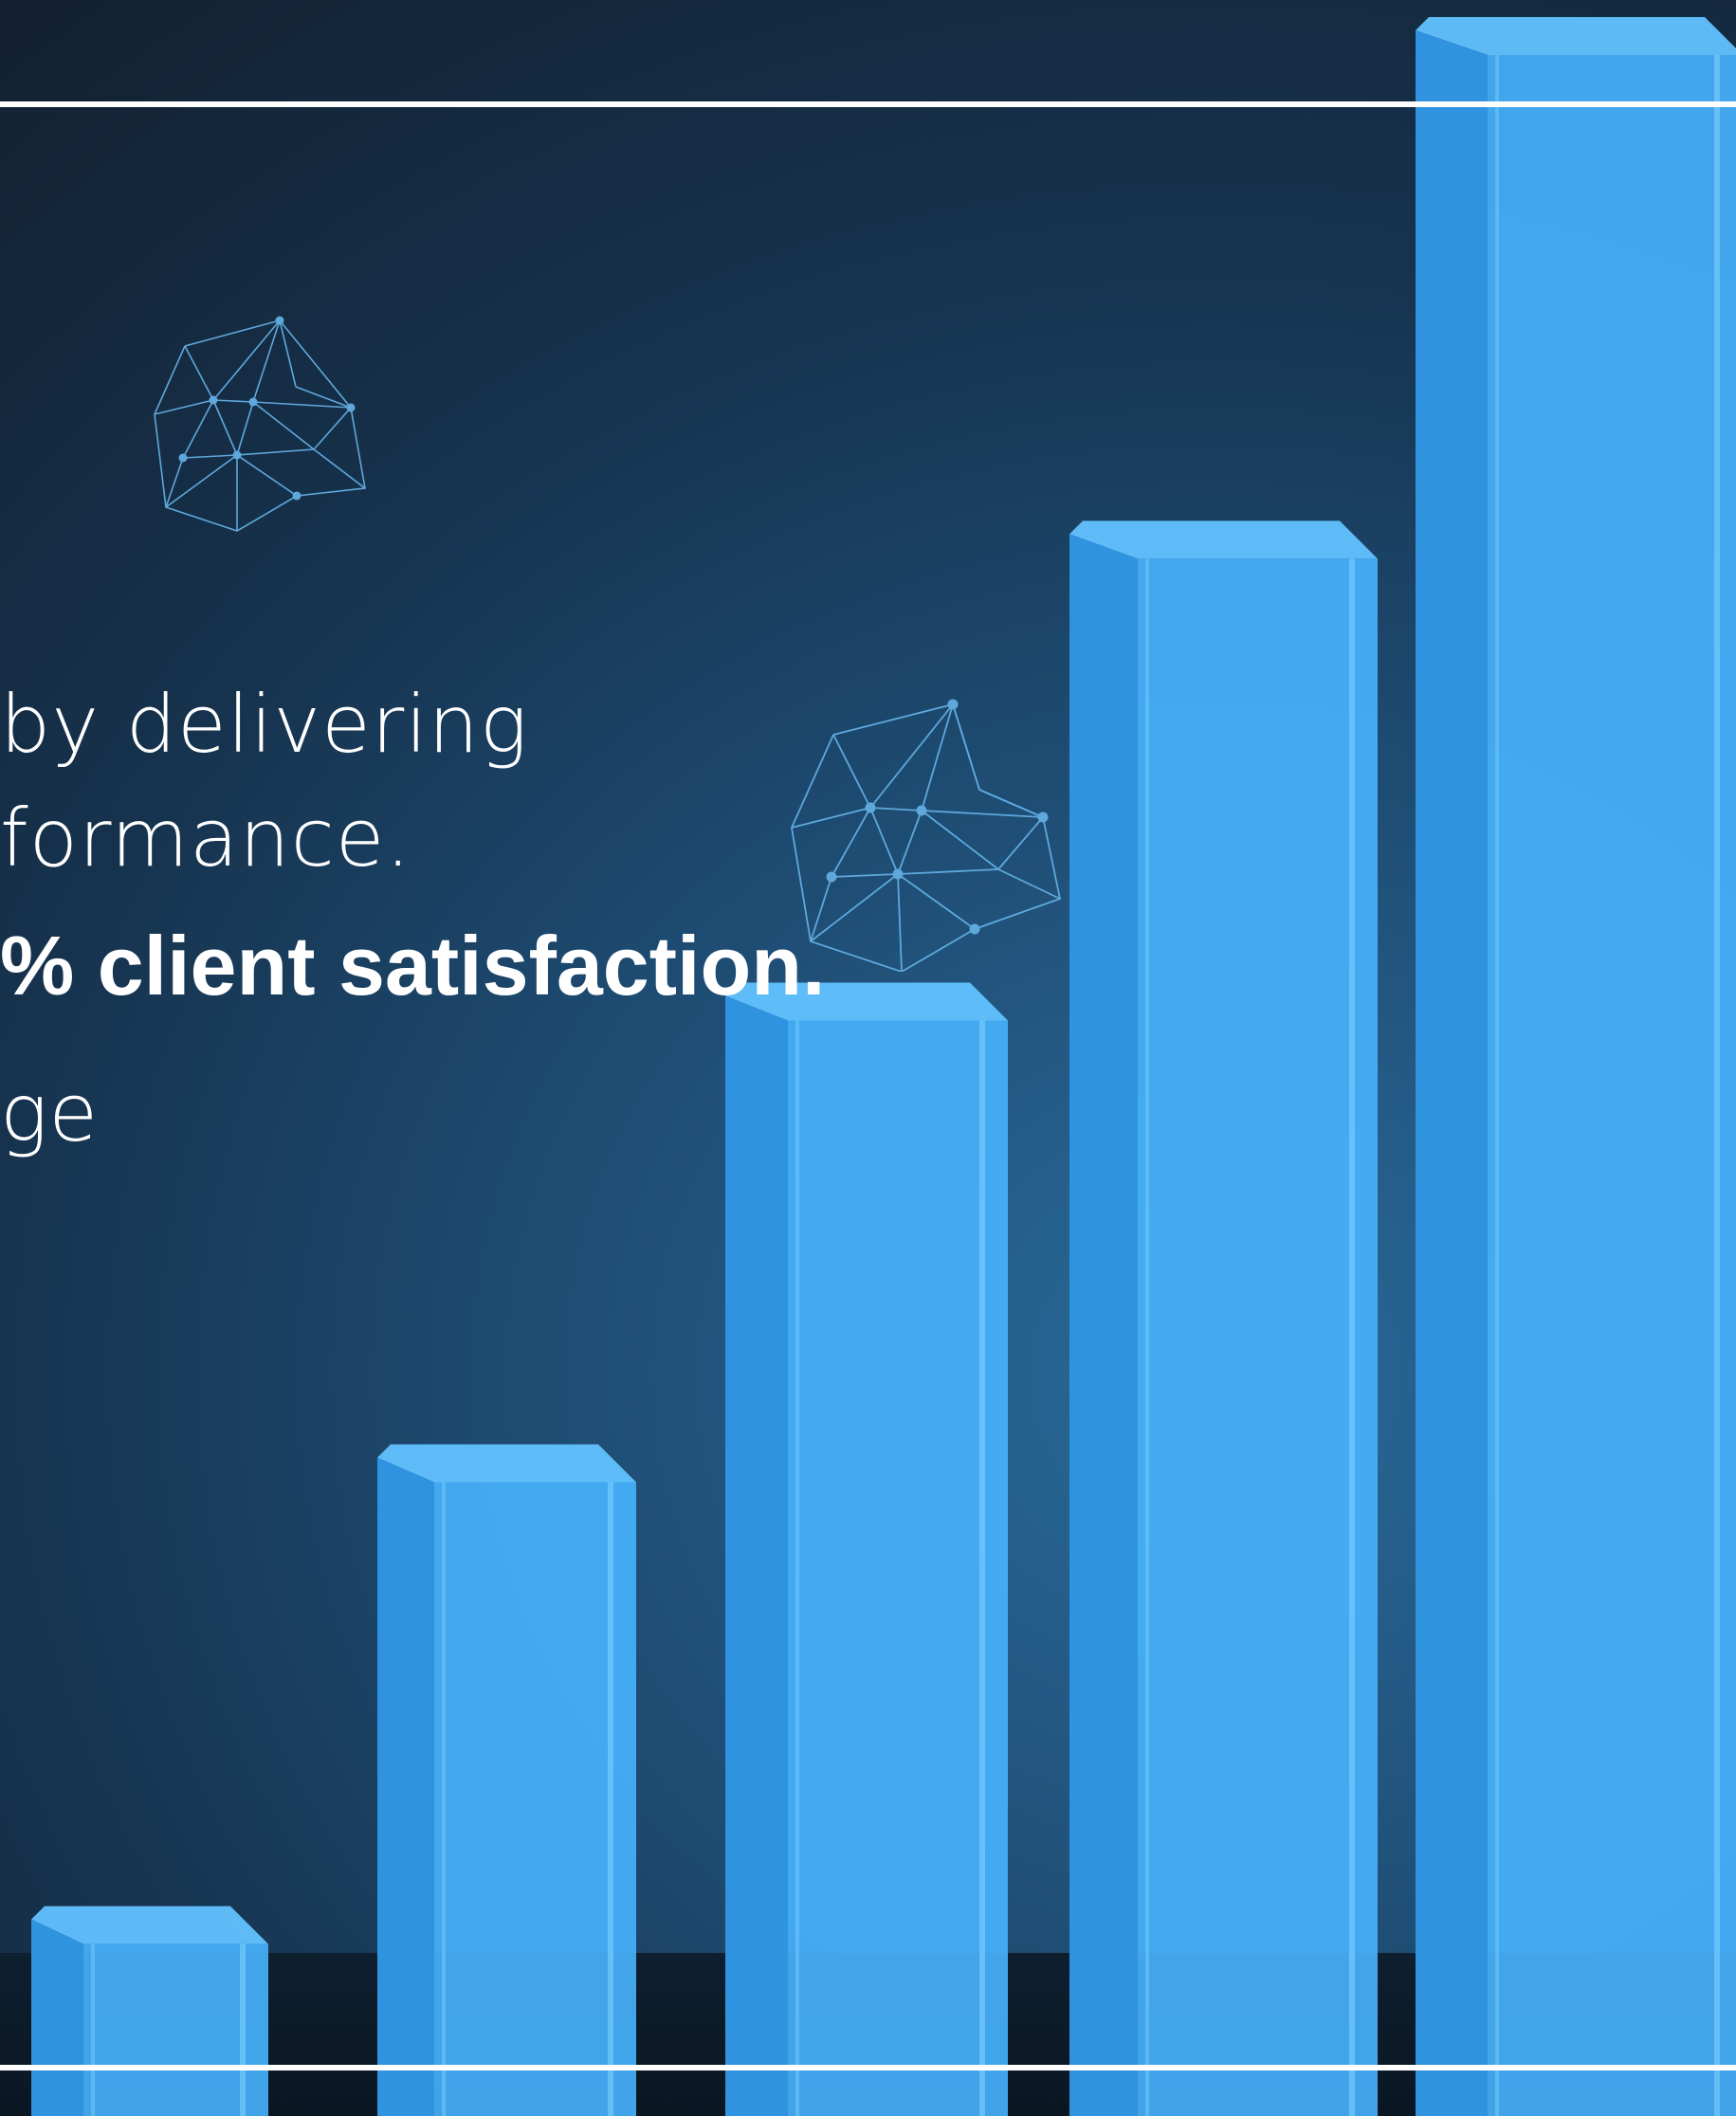  I want to click on body-text-line-1: by delivering, so click(264, 724).